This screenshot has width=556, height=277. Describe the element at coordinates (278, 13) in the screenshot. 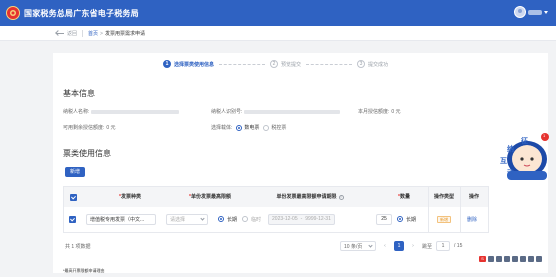

I see `top-header: 国家税务总局广东省电子税务局` at that location.